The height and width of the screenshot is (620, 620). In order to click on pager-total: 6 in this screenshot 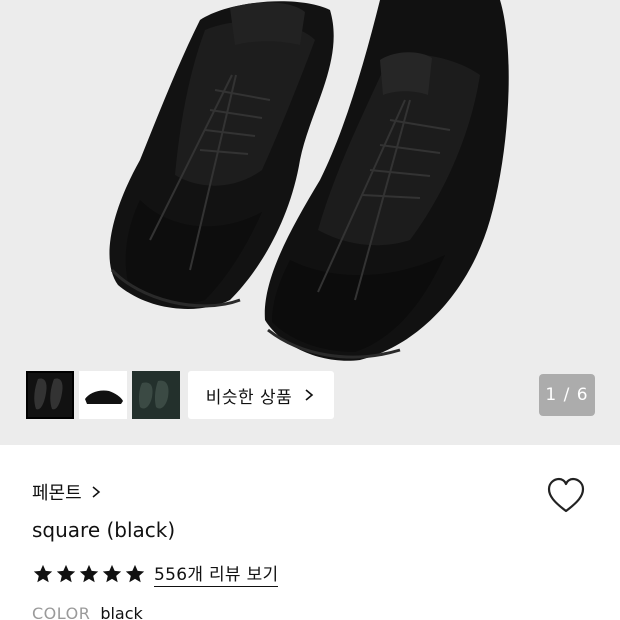, I will do `click(582, 395)`.